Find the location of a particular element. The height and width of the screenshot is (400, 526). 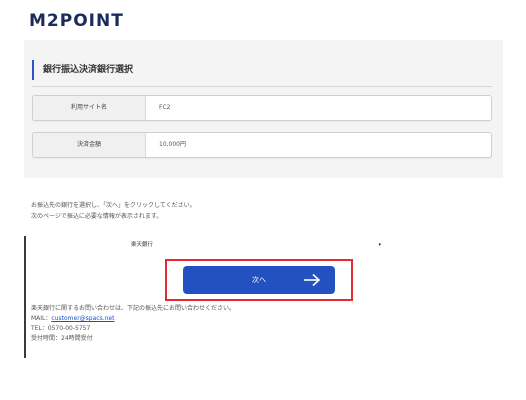

contact-tel: TEL：0570-00-5757 is located at coordinates (61, 328).